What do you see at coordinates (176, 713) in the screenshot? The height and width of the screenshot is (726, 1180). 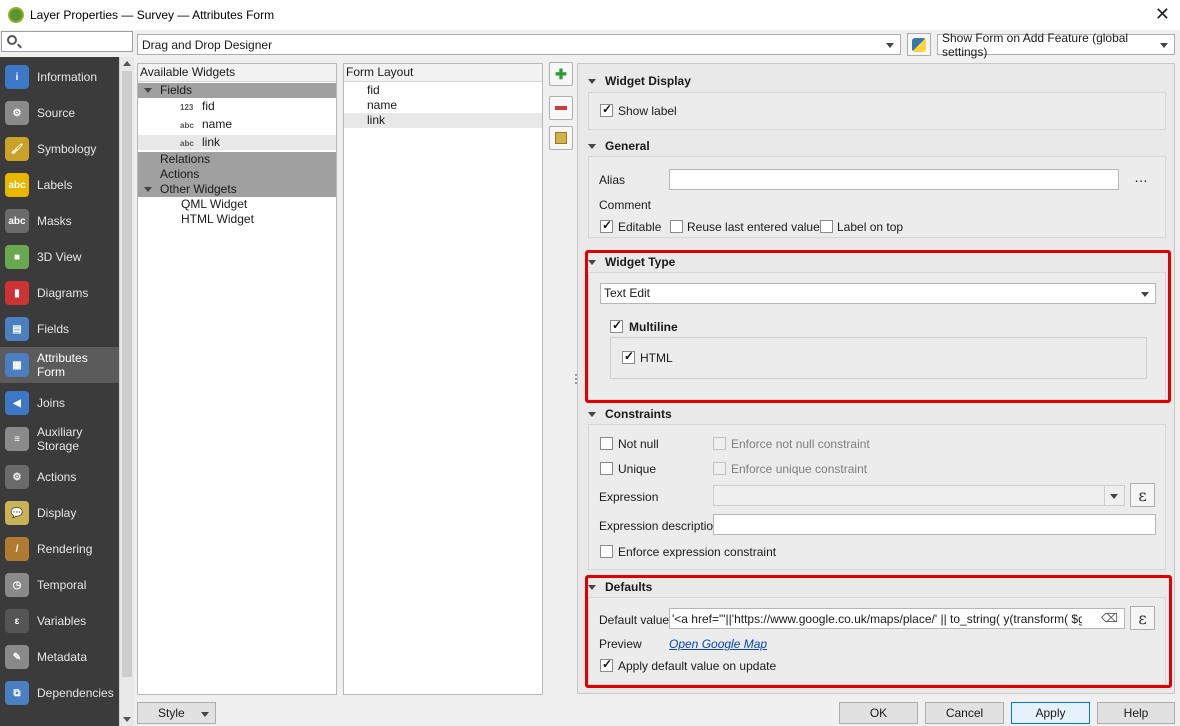 I see `style-menu-button: Style` at bounding box center [176, 713].